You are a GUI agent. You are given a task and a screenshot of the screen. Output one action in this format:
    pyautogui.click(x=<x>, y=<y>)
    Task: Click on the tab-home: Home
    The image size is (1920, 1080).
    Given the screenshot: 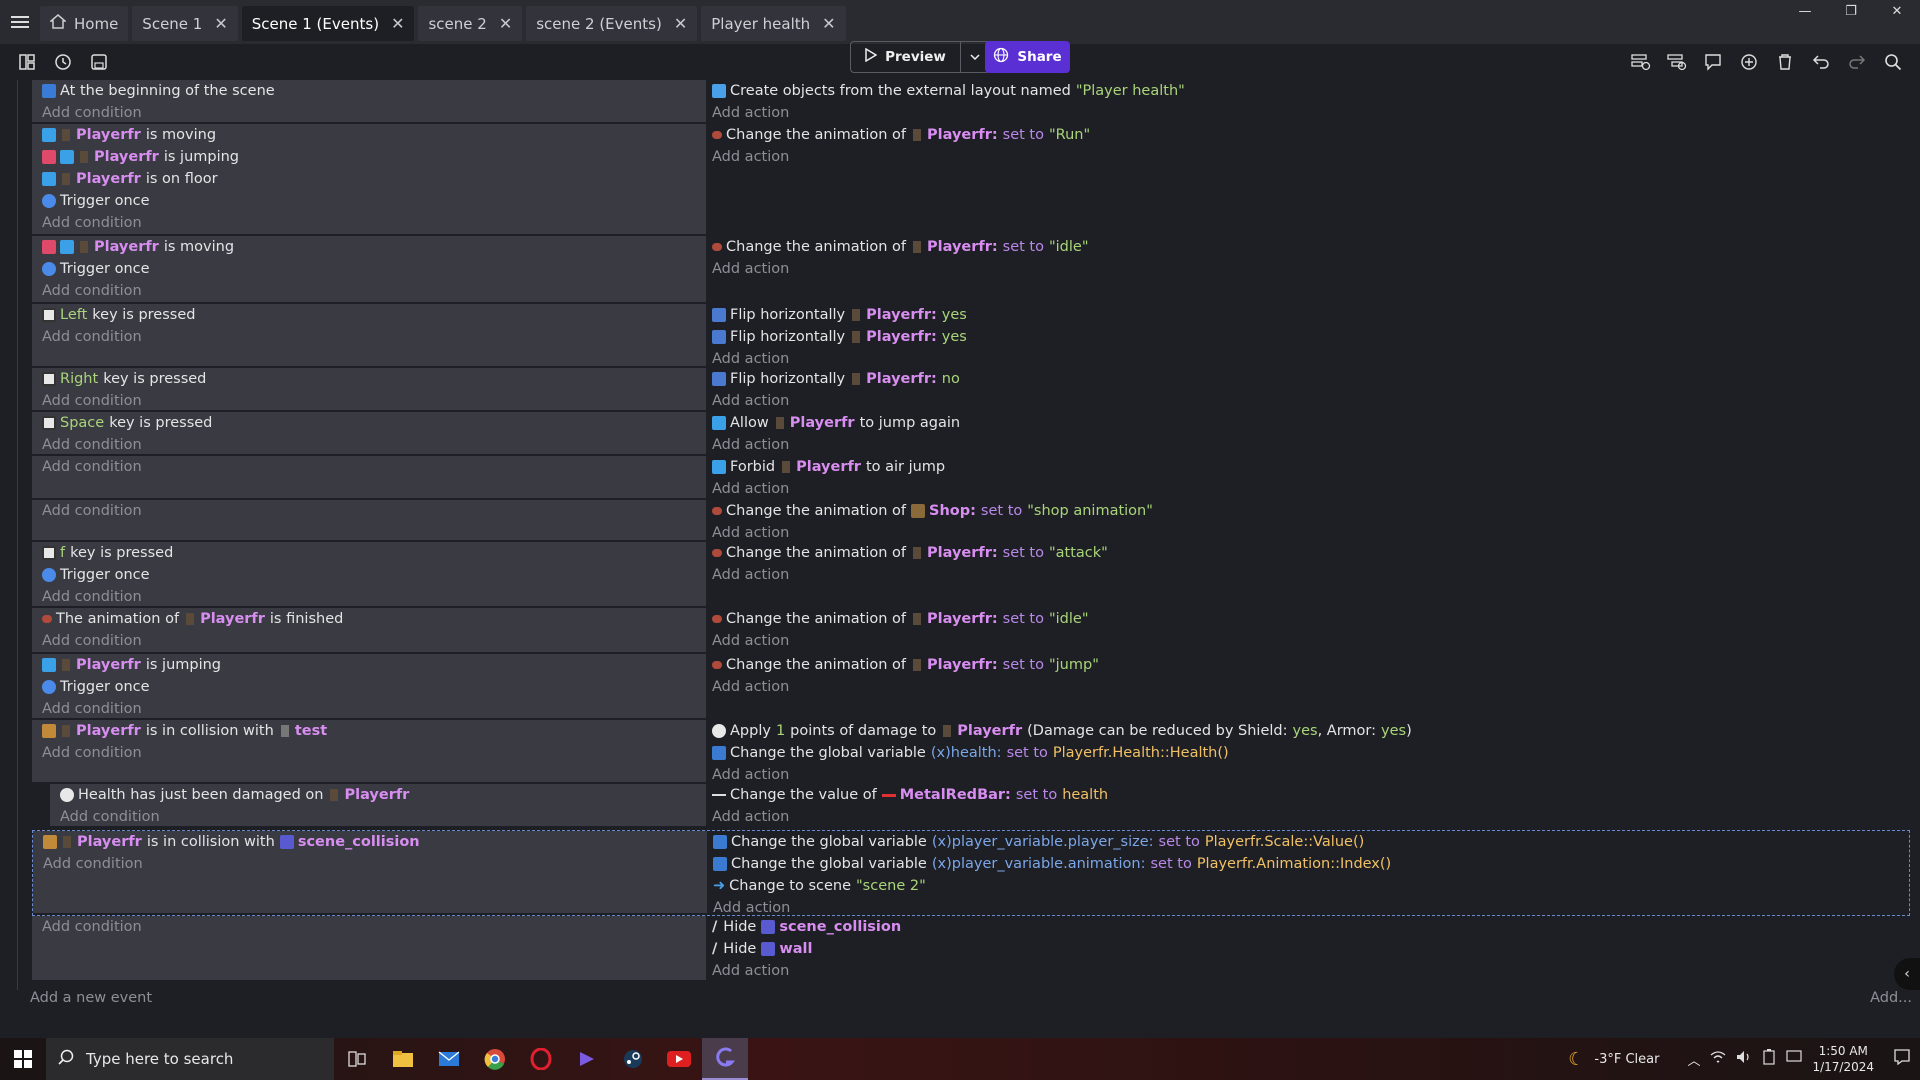 What is the action you would take?
    pyautogui.click(x=84, y=23)
    